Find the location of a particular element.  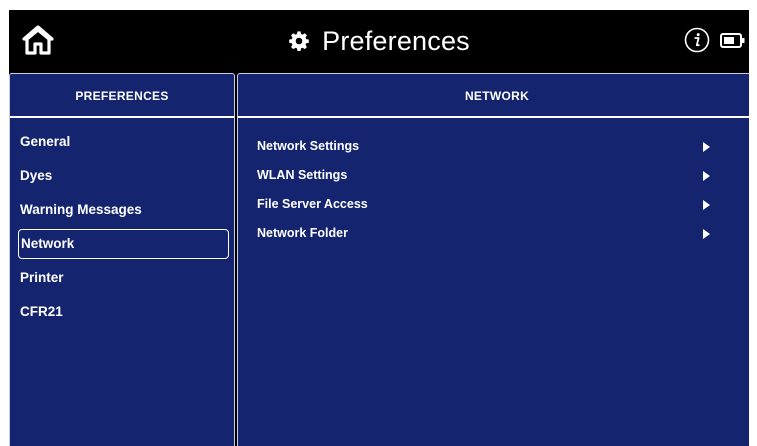

preferences-item-dyes: Dyes is located at coordinates (122, 176).